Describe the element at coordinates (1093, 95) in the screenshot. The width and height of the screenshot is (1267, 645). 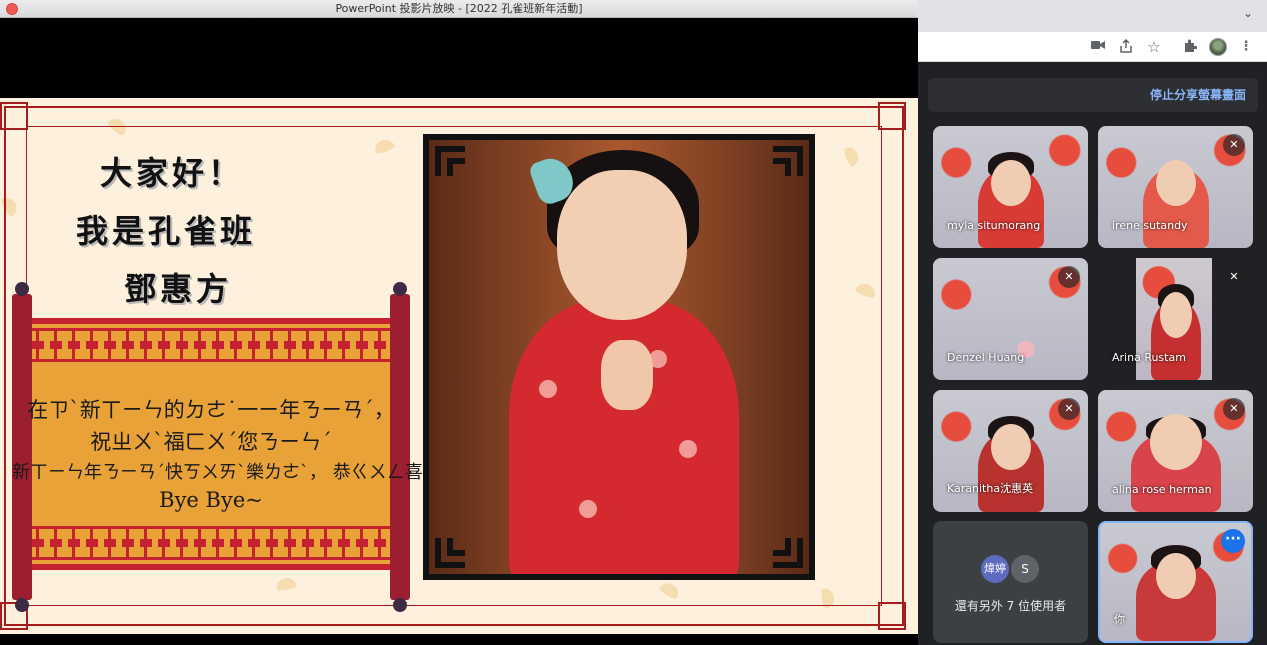
I see `presenting-bar: 停止分享螢幕畫面` at that location.